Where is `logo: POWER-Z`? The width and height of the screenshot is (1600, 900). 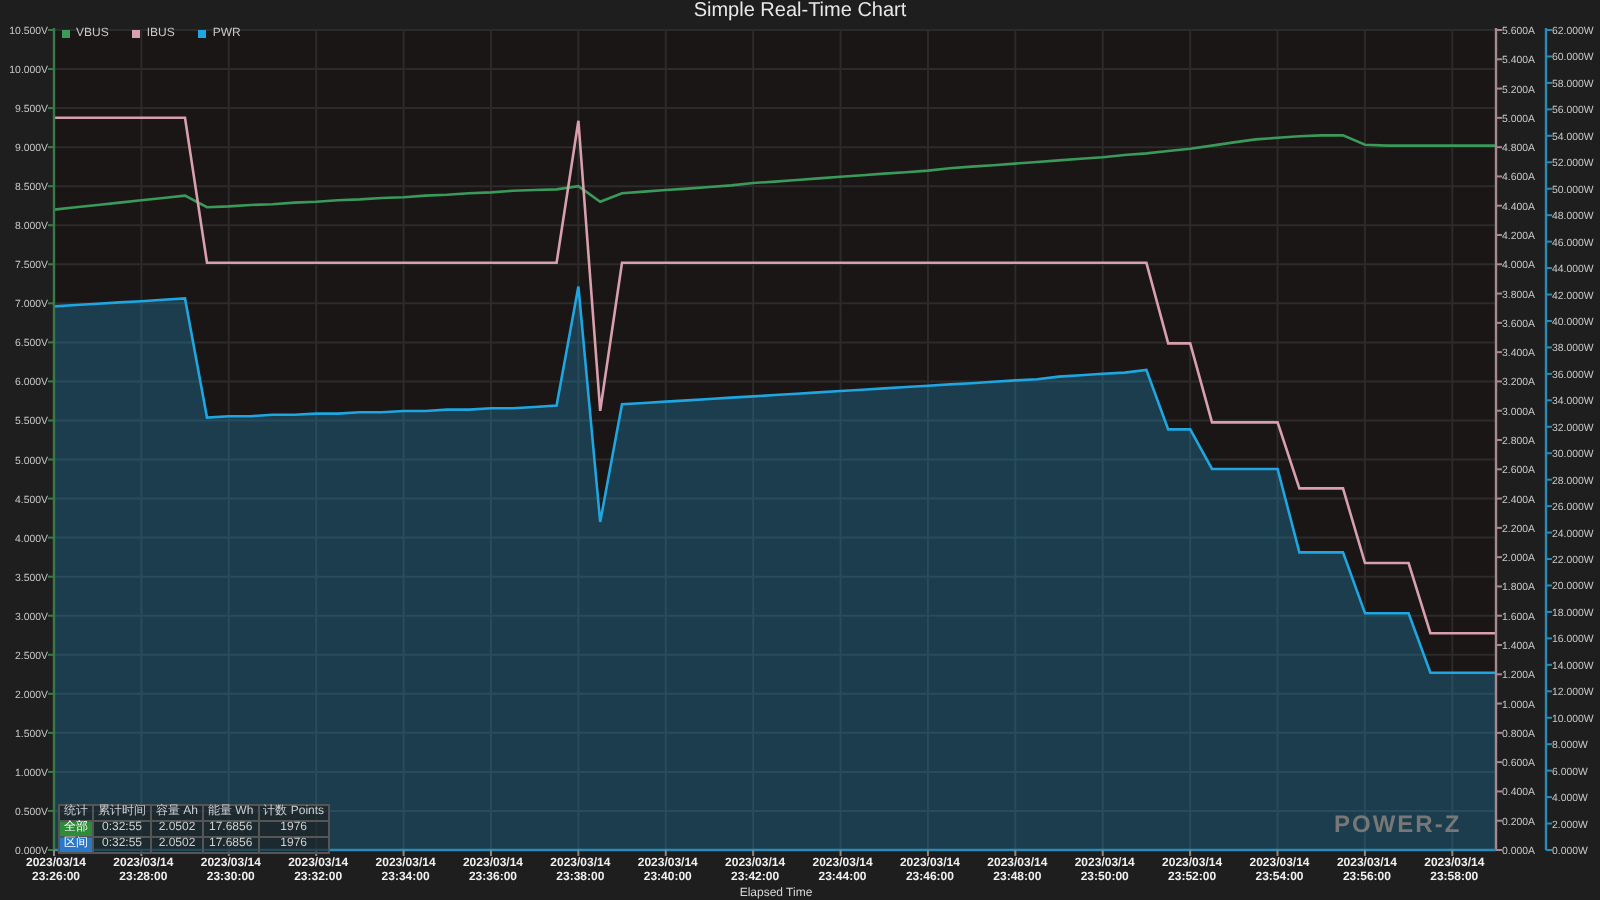
logo: POWER-Z is located at coordinates (1398, 824).